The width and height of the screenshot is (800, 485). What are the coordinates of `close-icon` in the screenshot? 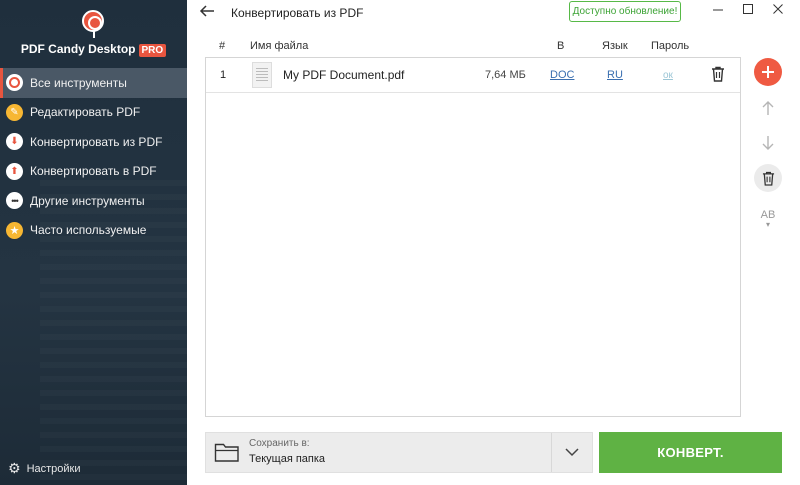 It's located at (778, 9).